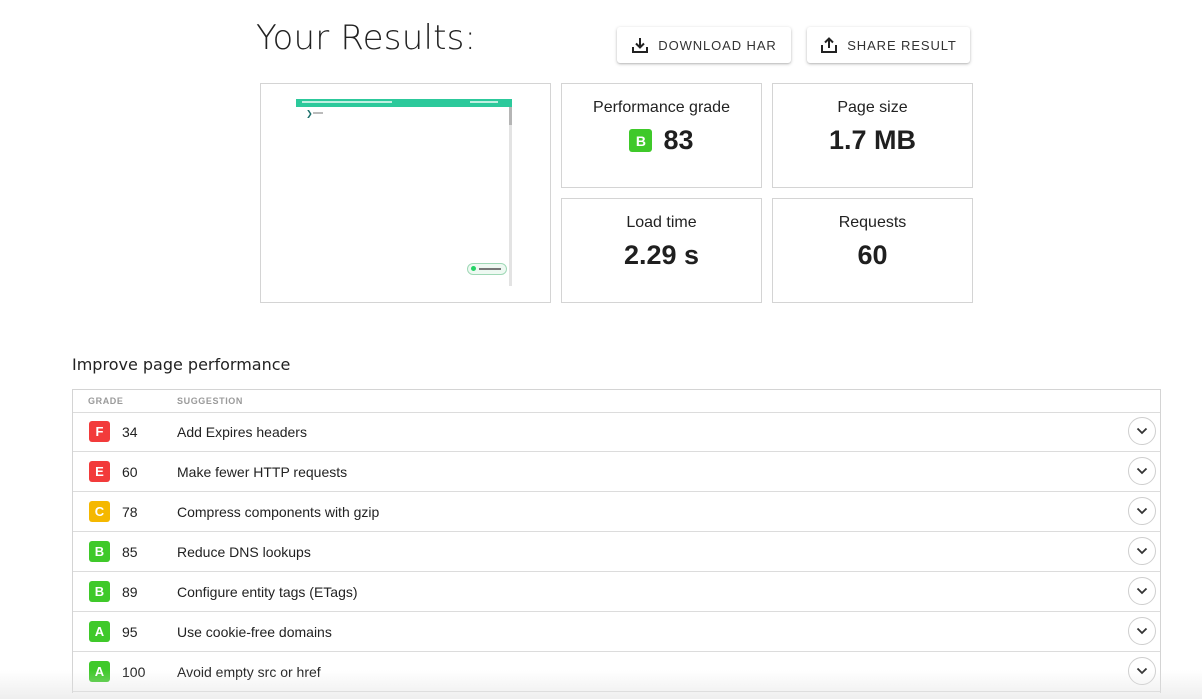  Describe the element at coordinates (130, 632) in the screenshot. I see `grade-score: 95` at that location.